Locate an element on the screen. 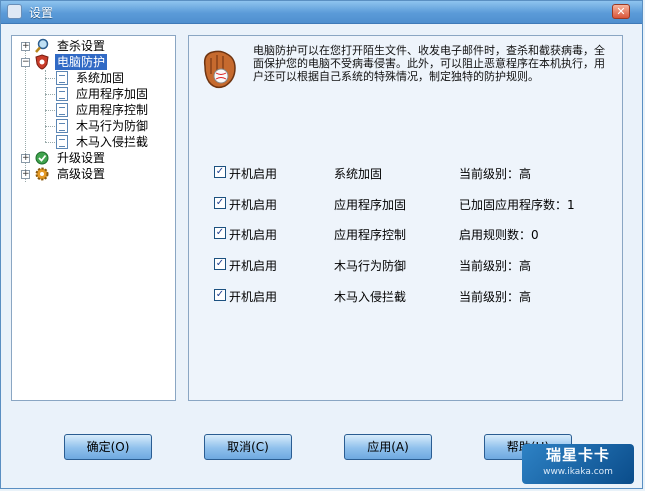 The width and height of the screenshot is (645, 491). baseball-glove-icon is located at coordinates (219, 69).